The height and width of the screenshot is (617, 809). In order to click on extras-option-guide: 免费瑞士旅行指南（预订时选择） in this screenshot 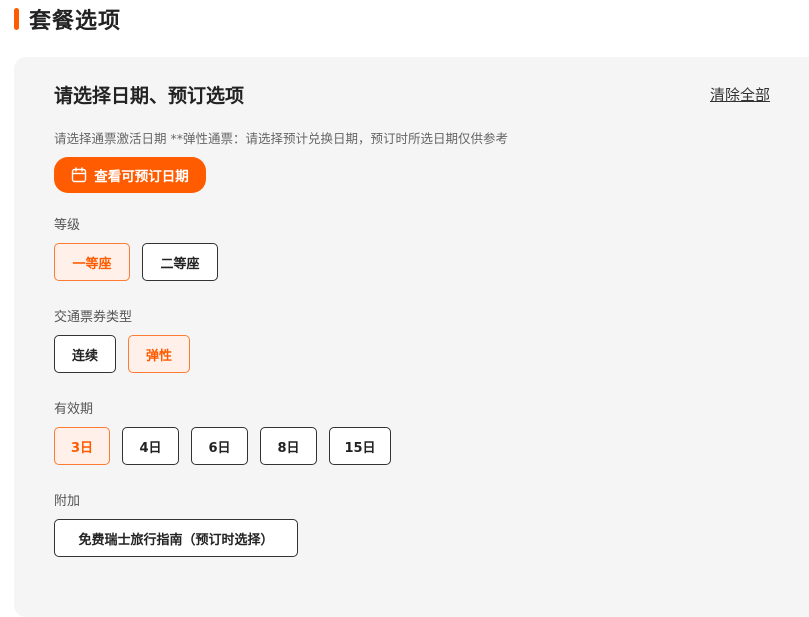, I will do `click(176, 538)`.